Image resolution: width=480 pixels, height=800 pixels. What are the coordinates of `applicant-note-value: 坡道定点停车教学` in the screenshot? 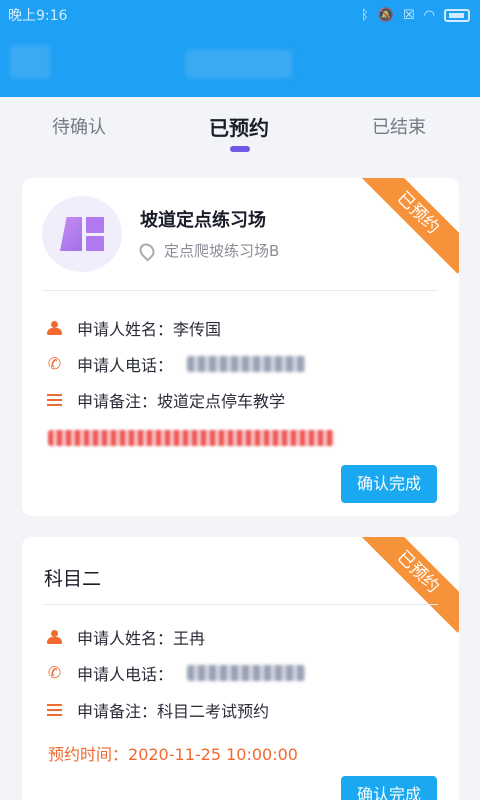 It's located at (221, 401).